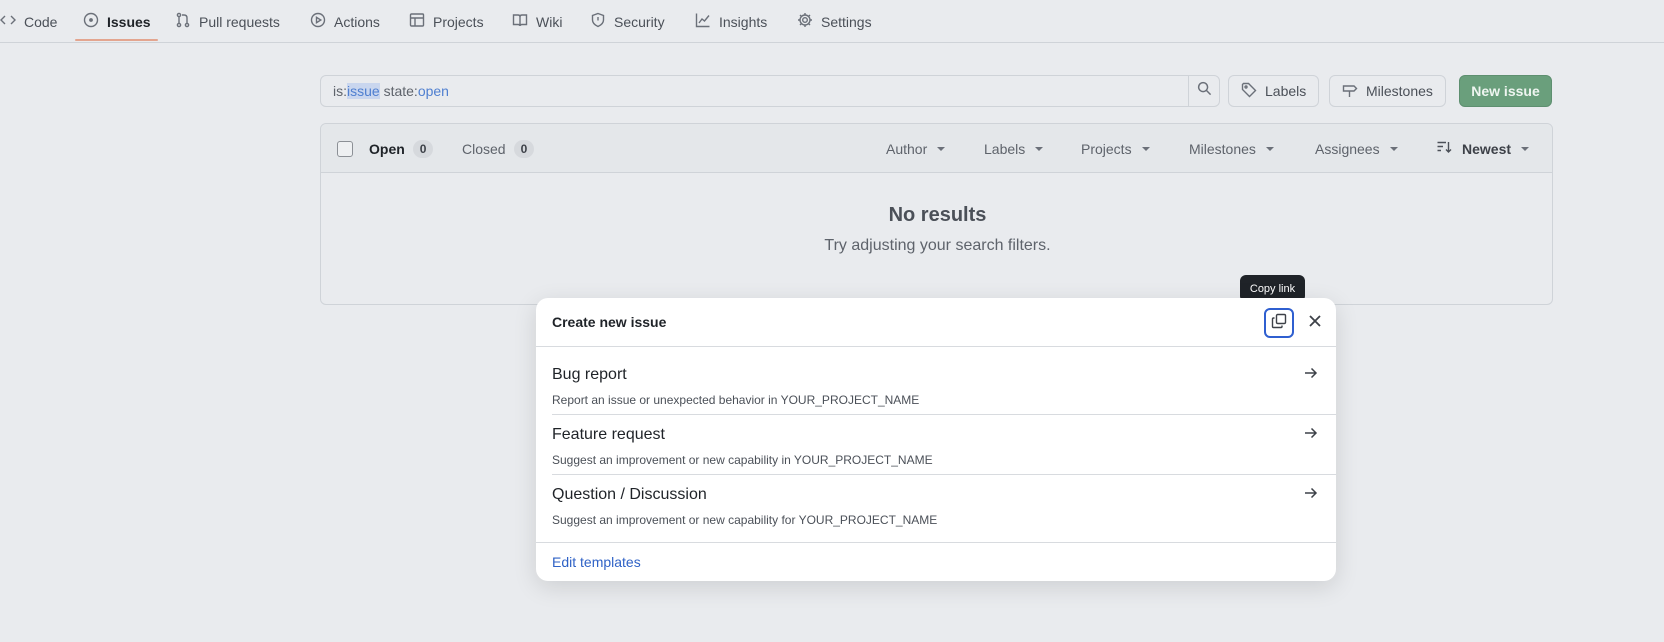 The width and height of the screenshot is (1664, 642). Describe the element at coordinates (936, 322) in the screenshot. I see `dialog-header: Create new issue` at that location.